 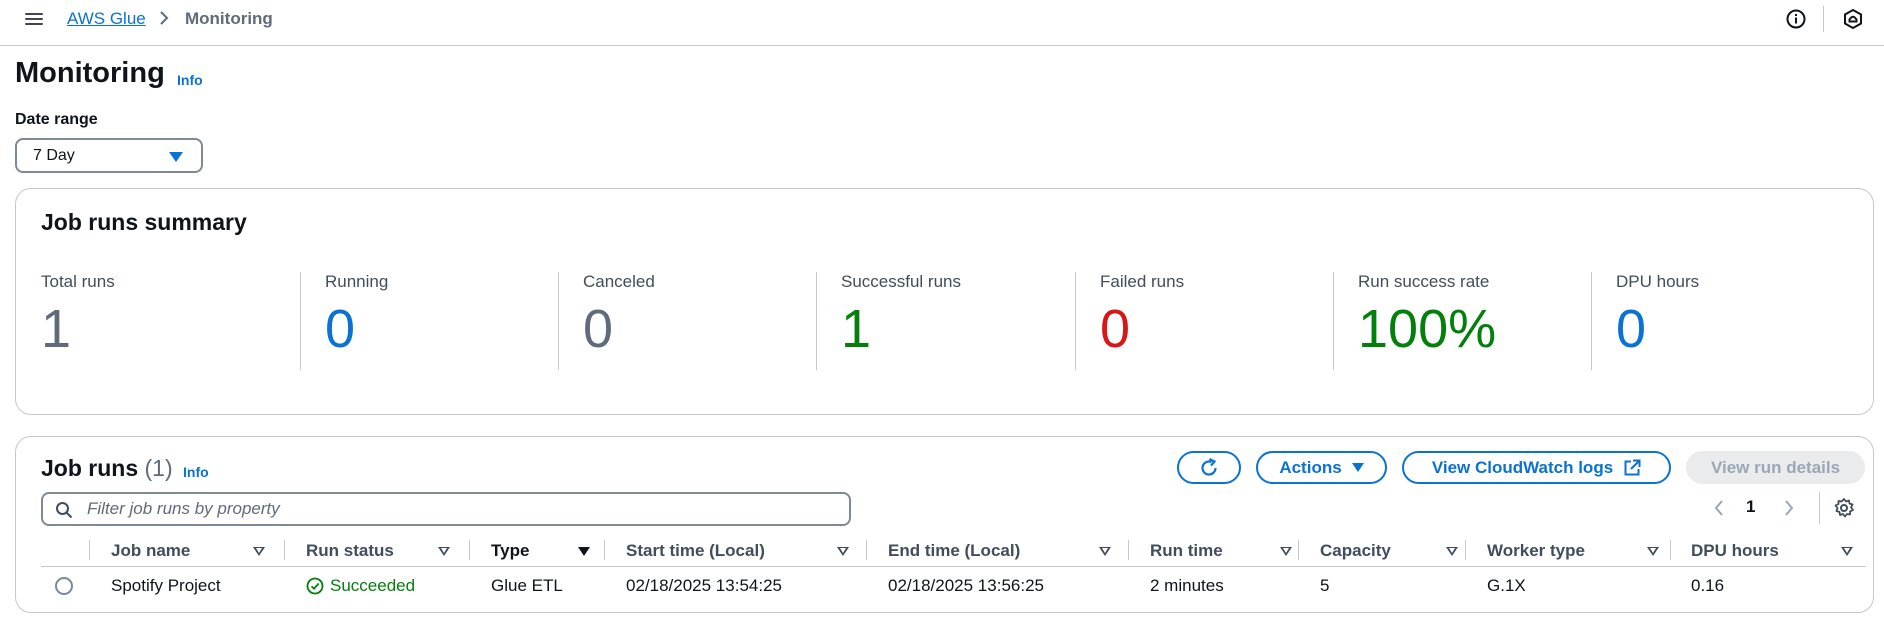 I want to click on cell-end-time: 02/18/2025 13:56:25, so click(x=966, y=585).